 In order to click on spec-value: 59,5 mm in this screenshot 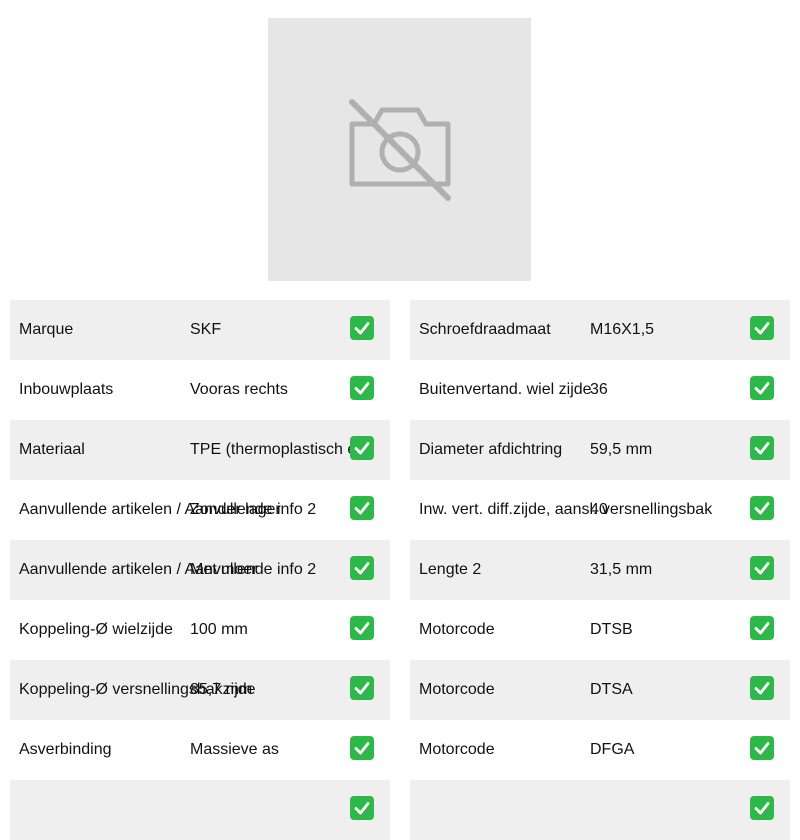, I will do `click(621, 449)`.